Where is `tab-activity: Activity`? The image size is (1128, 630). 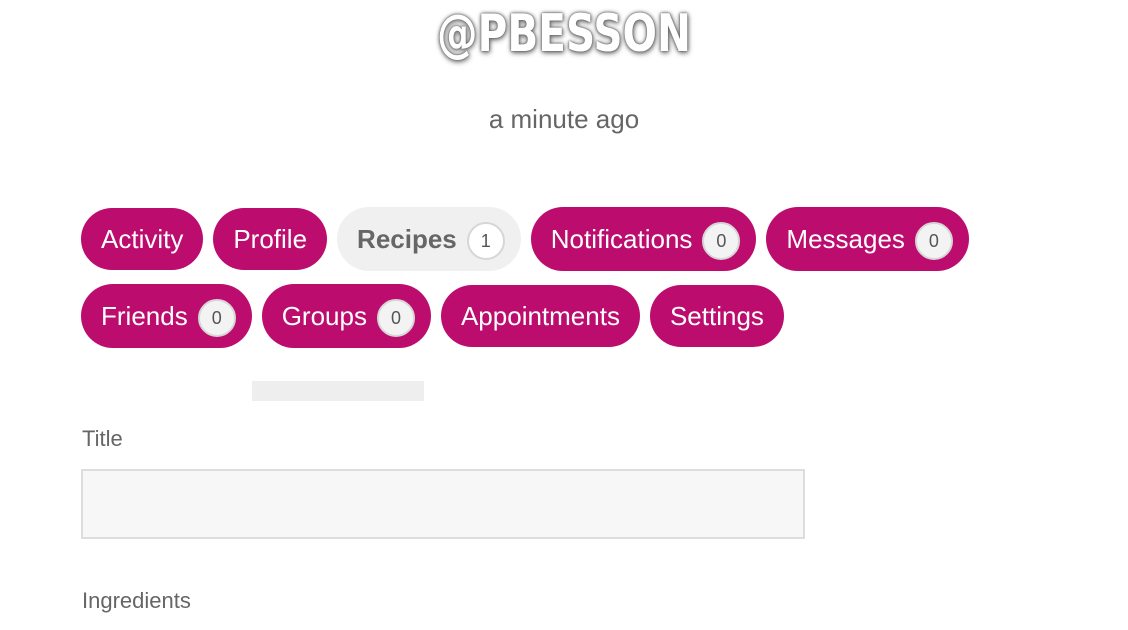 tab-activity: Activity is located at coordinates (142, 239).